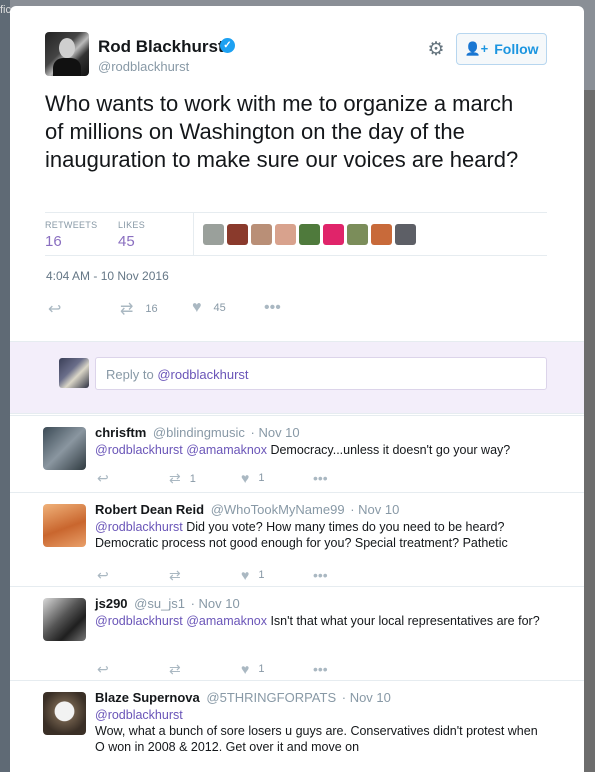 The image size is (595, 772). I want to click on retweet-button: ⇄ 16, so click(139, 309).